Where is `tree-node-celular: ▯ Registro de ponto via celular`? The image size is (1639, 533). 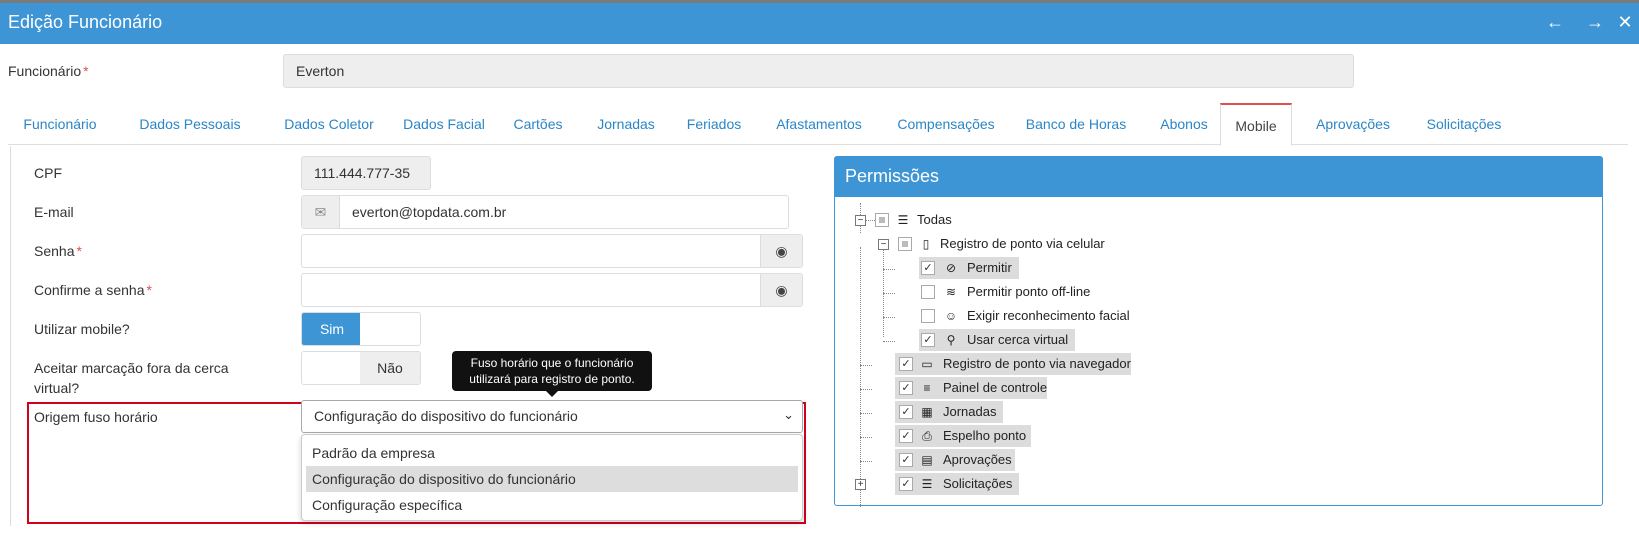
tree-node-celular: ▯ Registro de ponto via celular is located at coordinates (1003, 244).